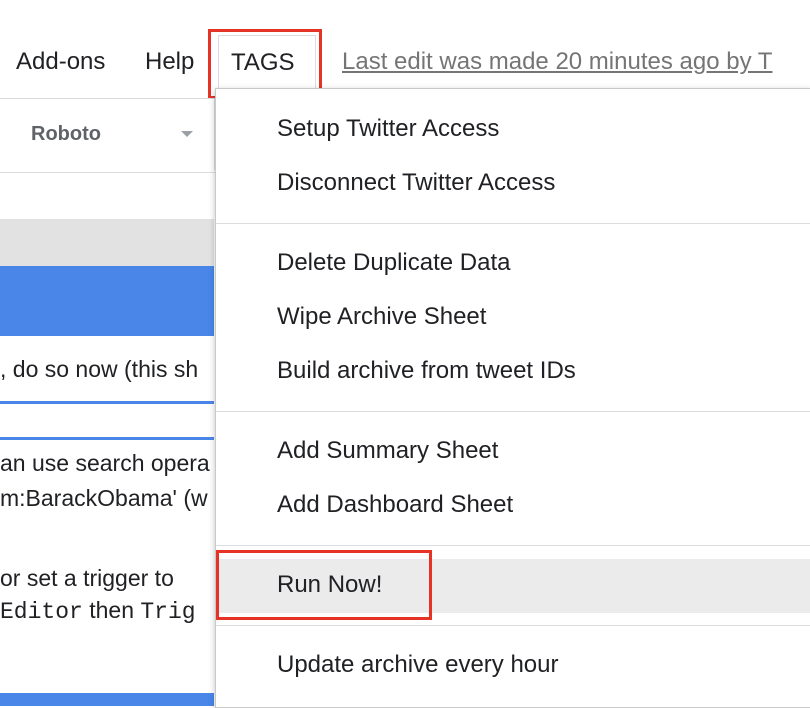 The image size is (810, 708). What do you see at coordinates (107, 578) in the screenshot?
I see `cell-text-4: or set a trigger to` at bounding box center [107, 578].